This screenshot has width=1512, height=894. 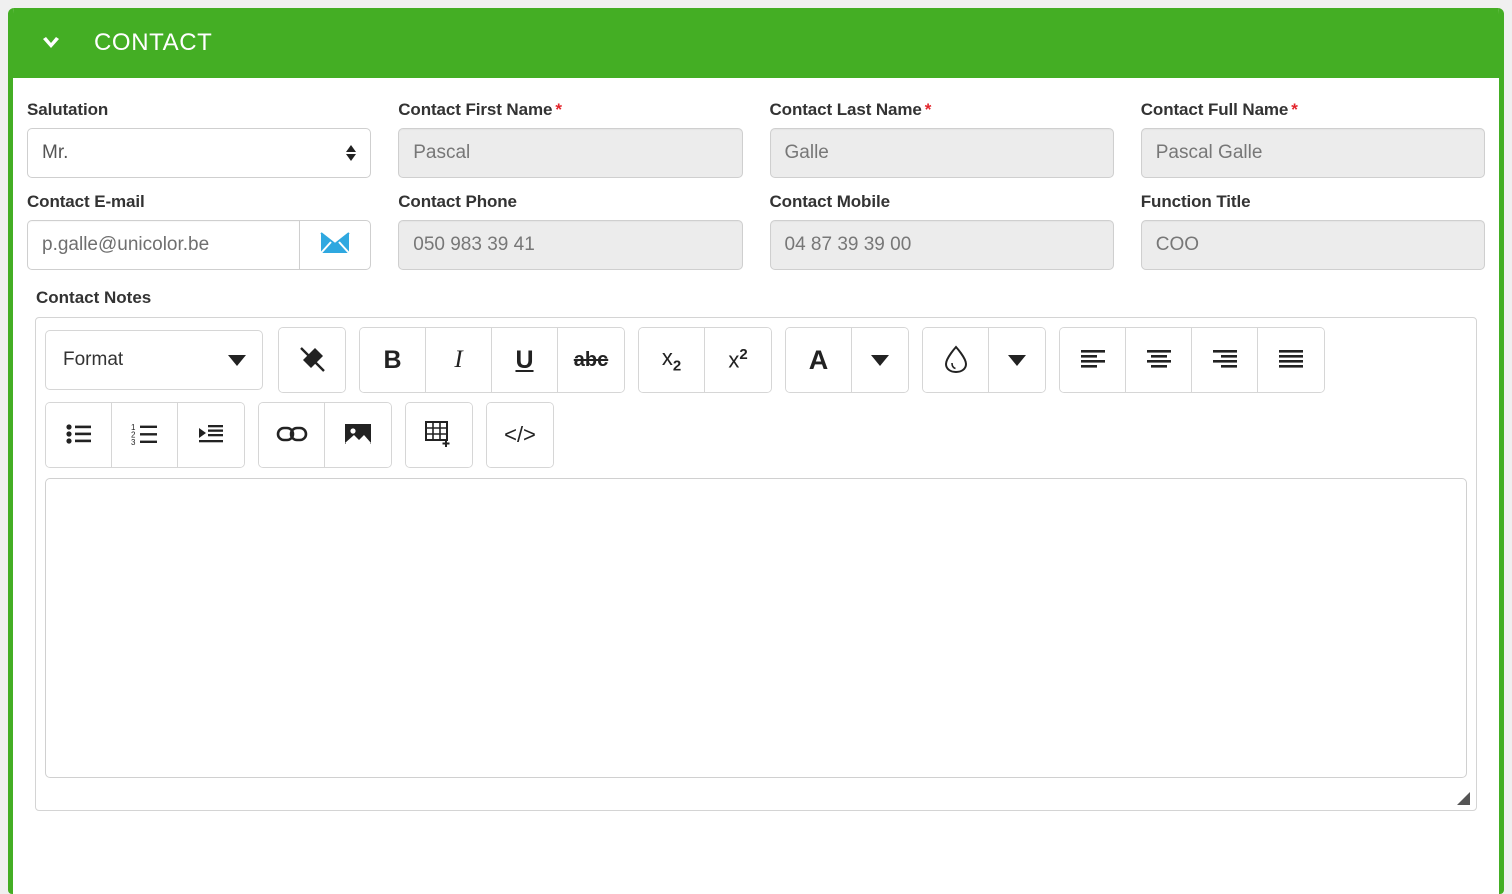 I want to click on send-email-button, so click(x=335, y=245).